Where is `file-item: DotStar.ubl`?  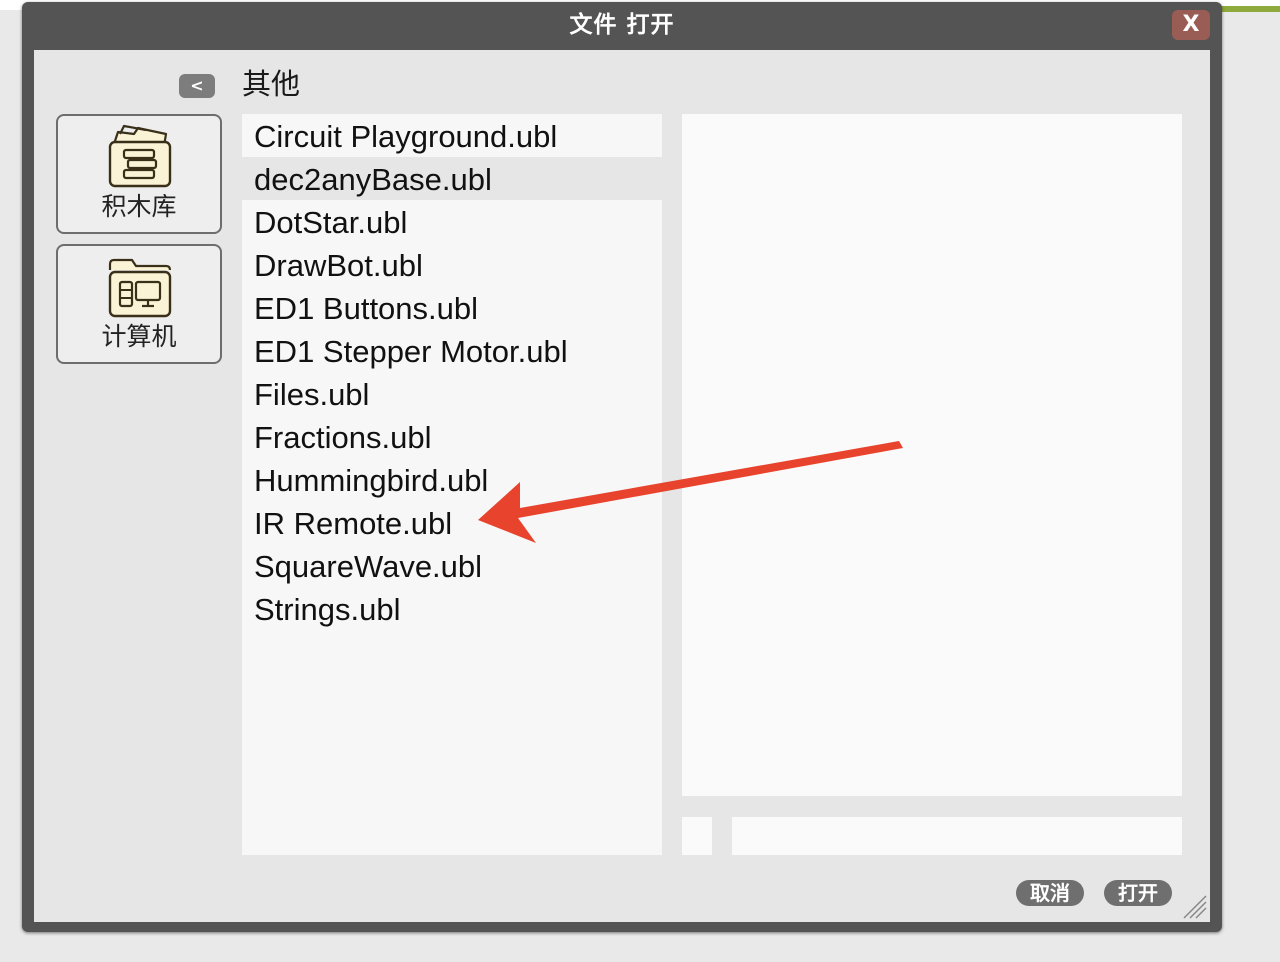
file-item: DotStar.ubl is located at coordinates (452, 221).